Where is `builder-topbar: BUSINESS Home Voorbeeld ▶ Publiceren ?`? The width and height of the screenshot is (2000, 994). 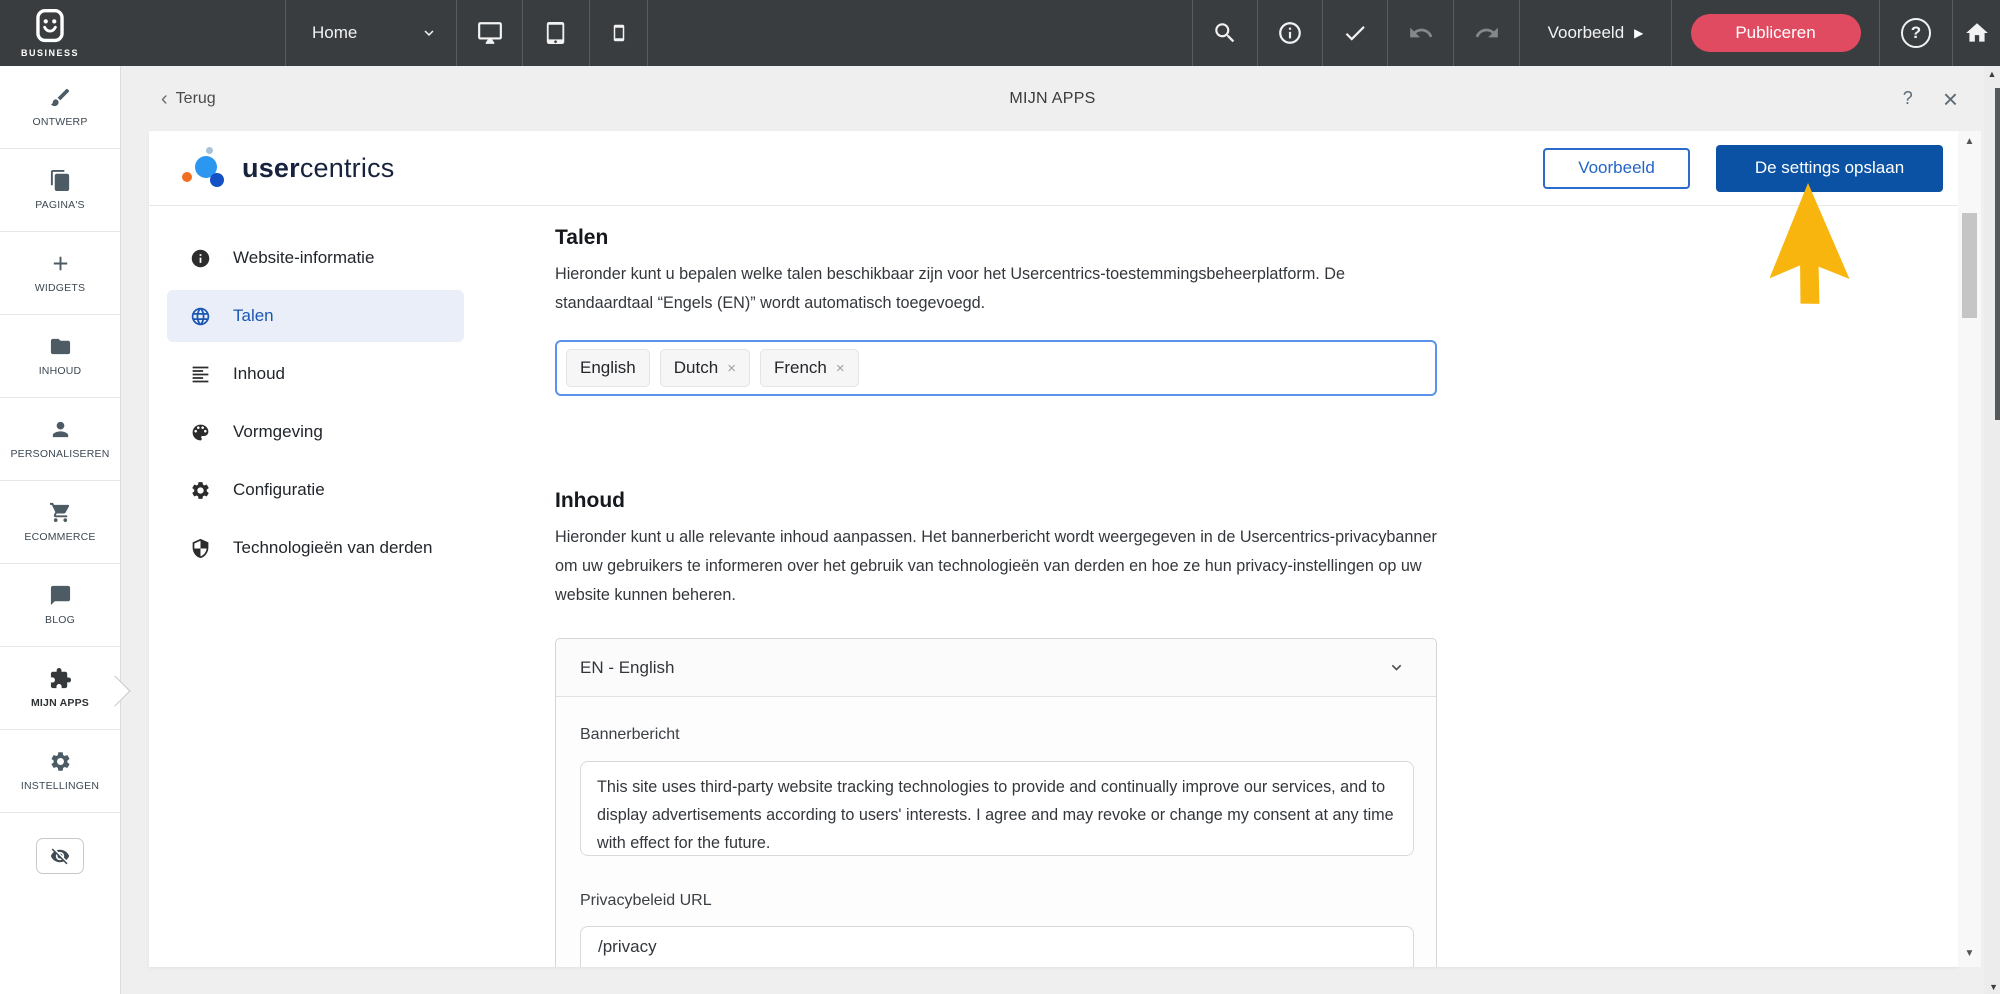 builder-topbar: BUSINESS Home Voorbeeld ▶ Publiceren ? is located at coordinates (1000, 33).